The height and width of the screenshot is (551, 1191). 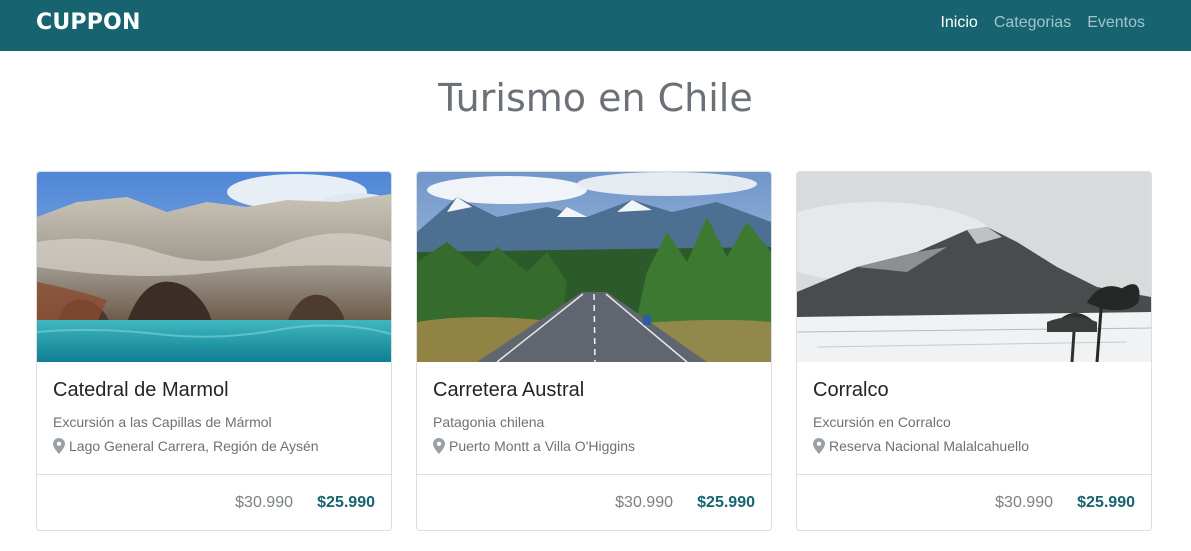 I want to click on card-subtitle: Excursión a las Capillas de Mármol, so click(x=162, y=422).